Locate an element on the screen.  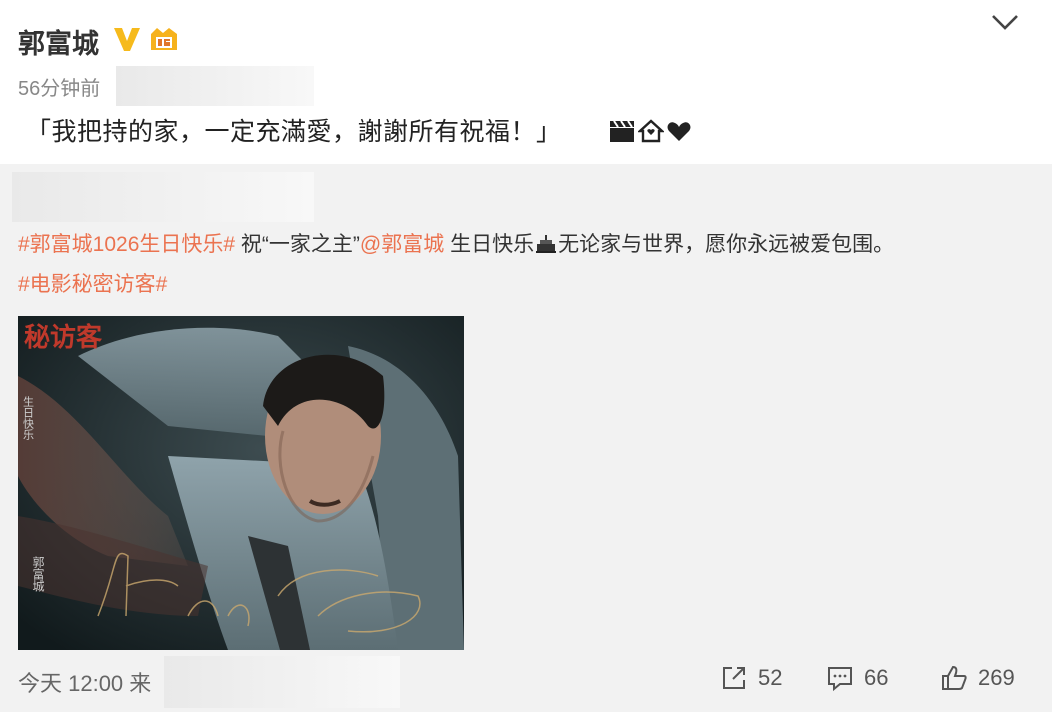
post-time: 56分钟前 is located at coordinates (59, 86).